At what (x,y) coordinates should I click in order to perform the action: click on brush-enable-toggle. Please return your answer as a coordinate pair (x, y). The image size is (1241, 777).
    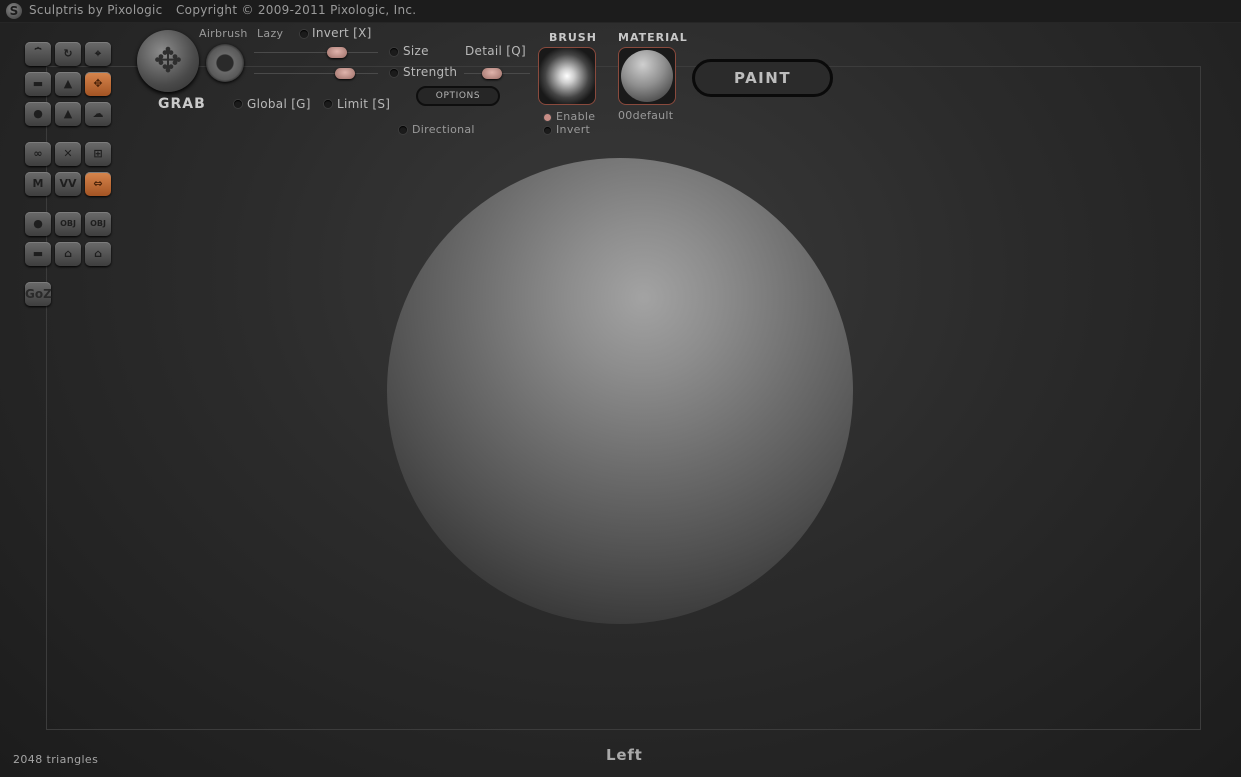
    Looking at the image, I should click on (547, 117).